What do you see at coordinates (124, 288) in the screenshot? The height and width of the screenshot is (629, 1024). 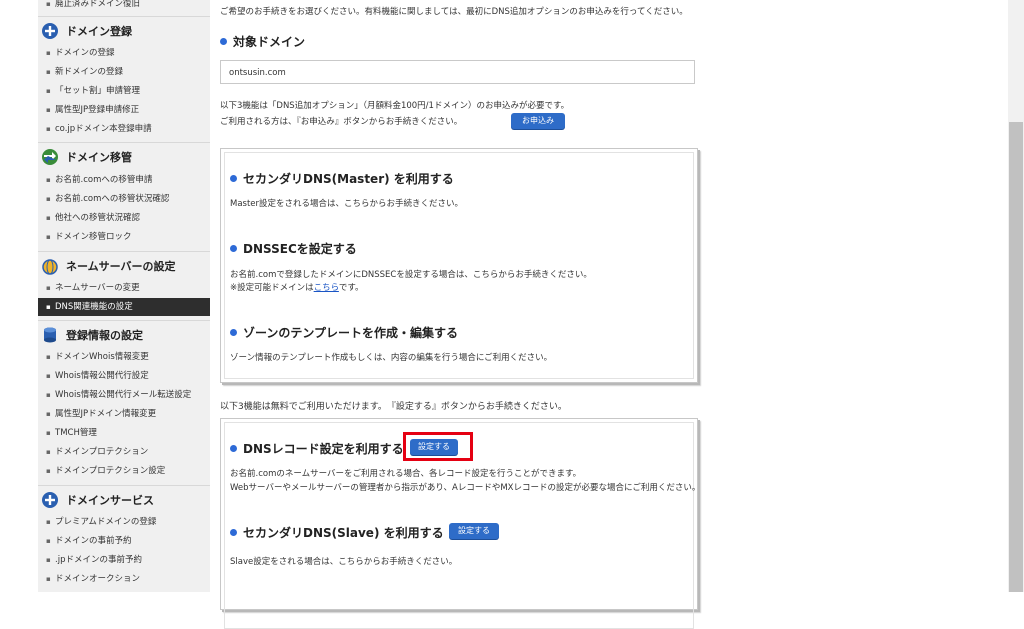 I see `sidebar-item: ▪ ネームサーバーの変更` at bounding box center [124, 288].